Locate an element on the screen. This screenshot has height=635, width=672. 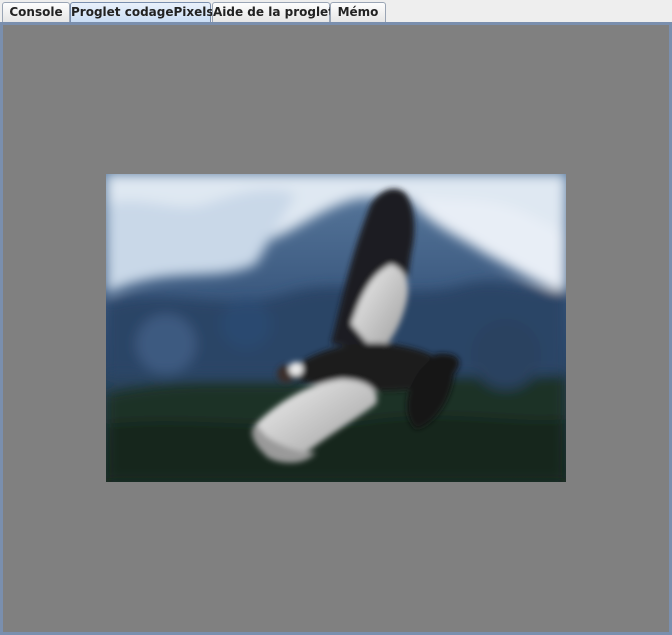
tab-aide-proglet-label: Aide de la proglet is located at coordinates (273, 12).